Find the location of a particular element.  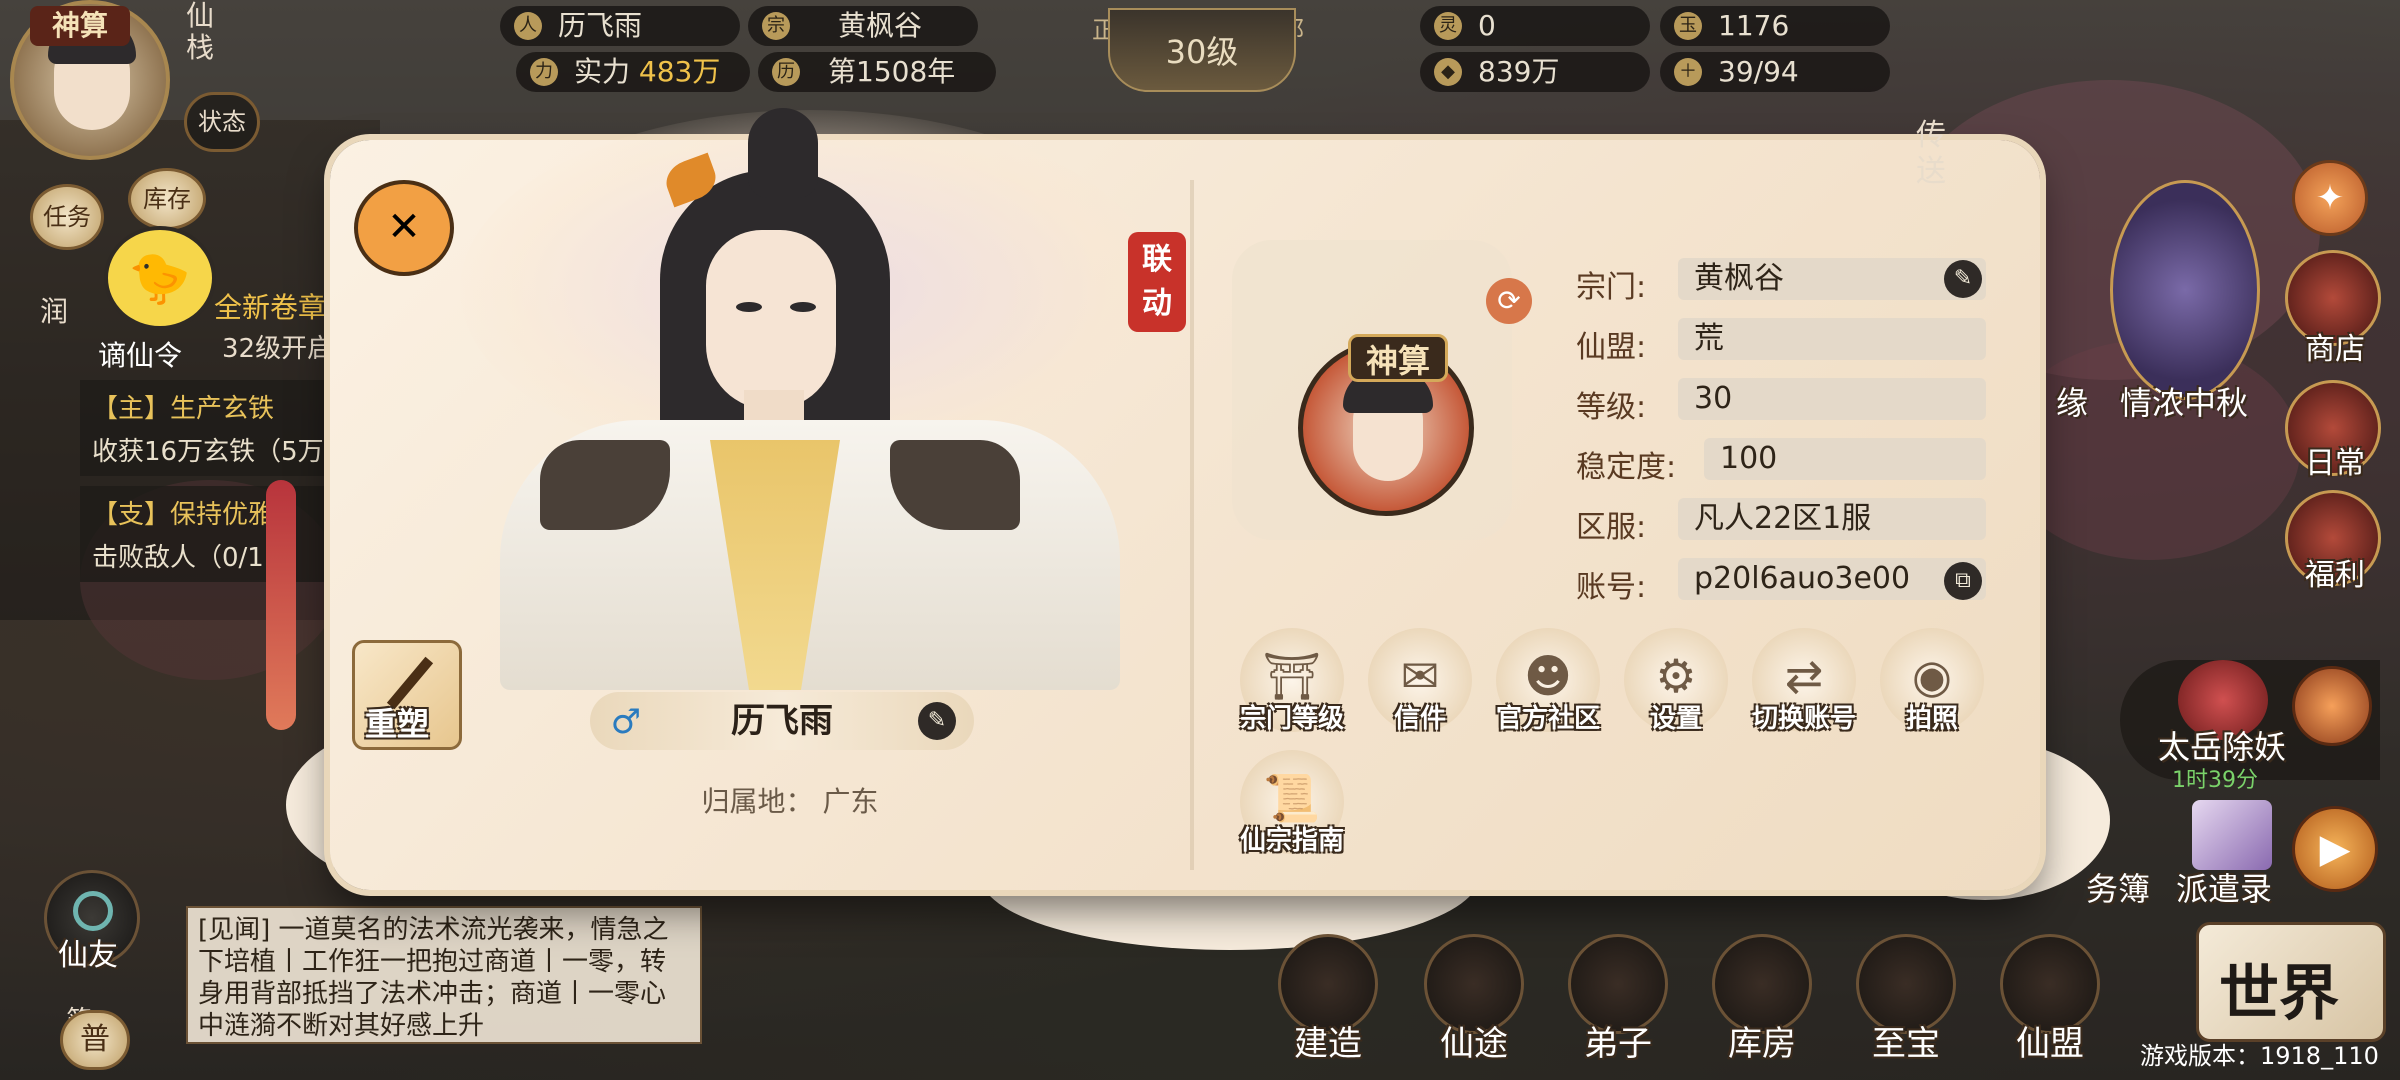

character-name: 历飞雨 is located at coordinates (782, 721).